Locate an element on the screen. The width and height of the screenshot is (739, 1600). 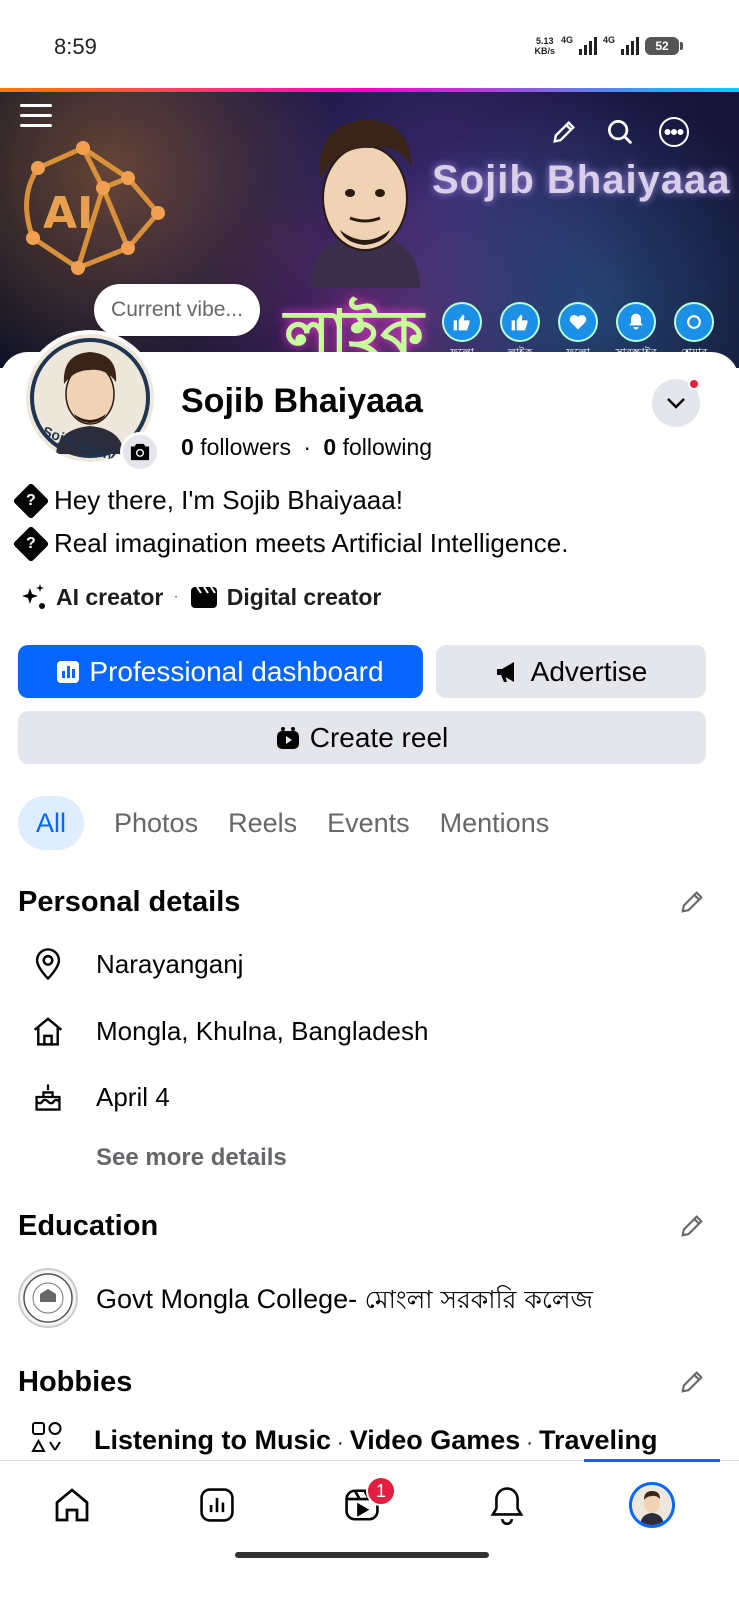
see-more-details-link: See more details is located at coordinates (191, 1158).